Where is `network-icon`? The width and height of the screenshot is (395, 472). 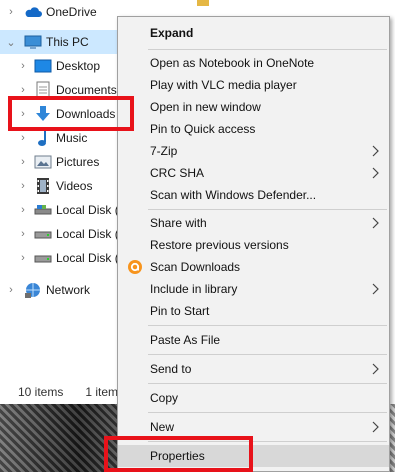
network-icon is located at coordinates (33, 290).